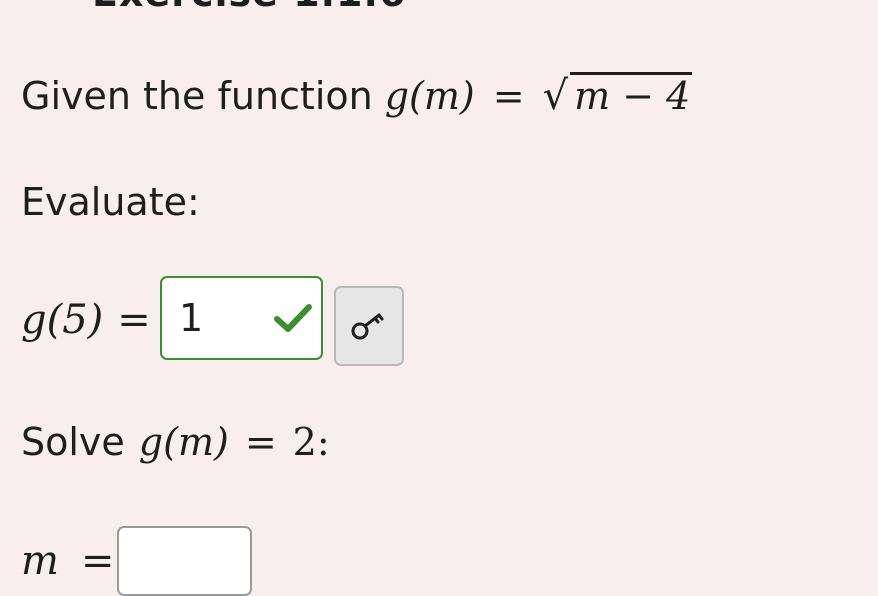  What do you see at coordinates (110, 202) in the screenshot?
I see `evaluate-label: Evaluate:` at bounding box center [110, 202].